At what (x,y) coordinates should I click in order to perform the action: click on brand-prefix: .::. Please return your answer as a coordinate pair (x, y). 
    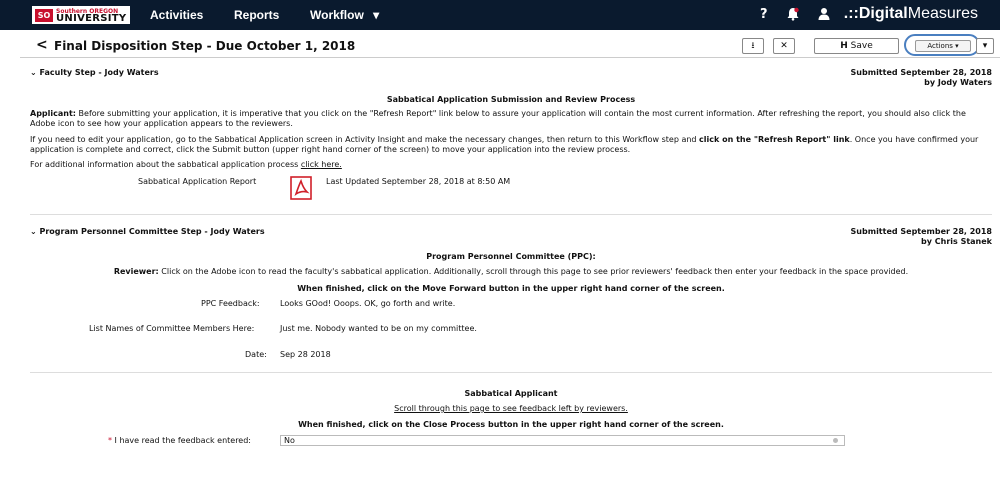
    Looking at the image, I should click on (851, 13).